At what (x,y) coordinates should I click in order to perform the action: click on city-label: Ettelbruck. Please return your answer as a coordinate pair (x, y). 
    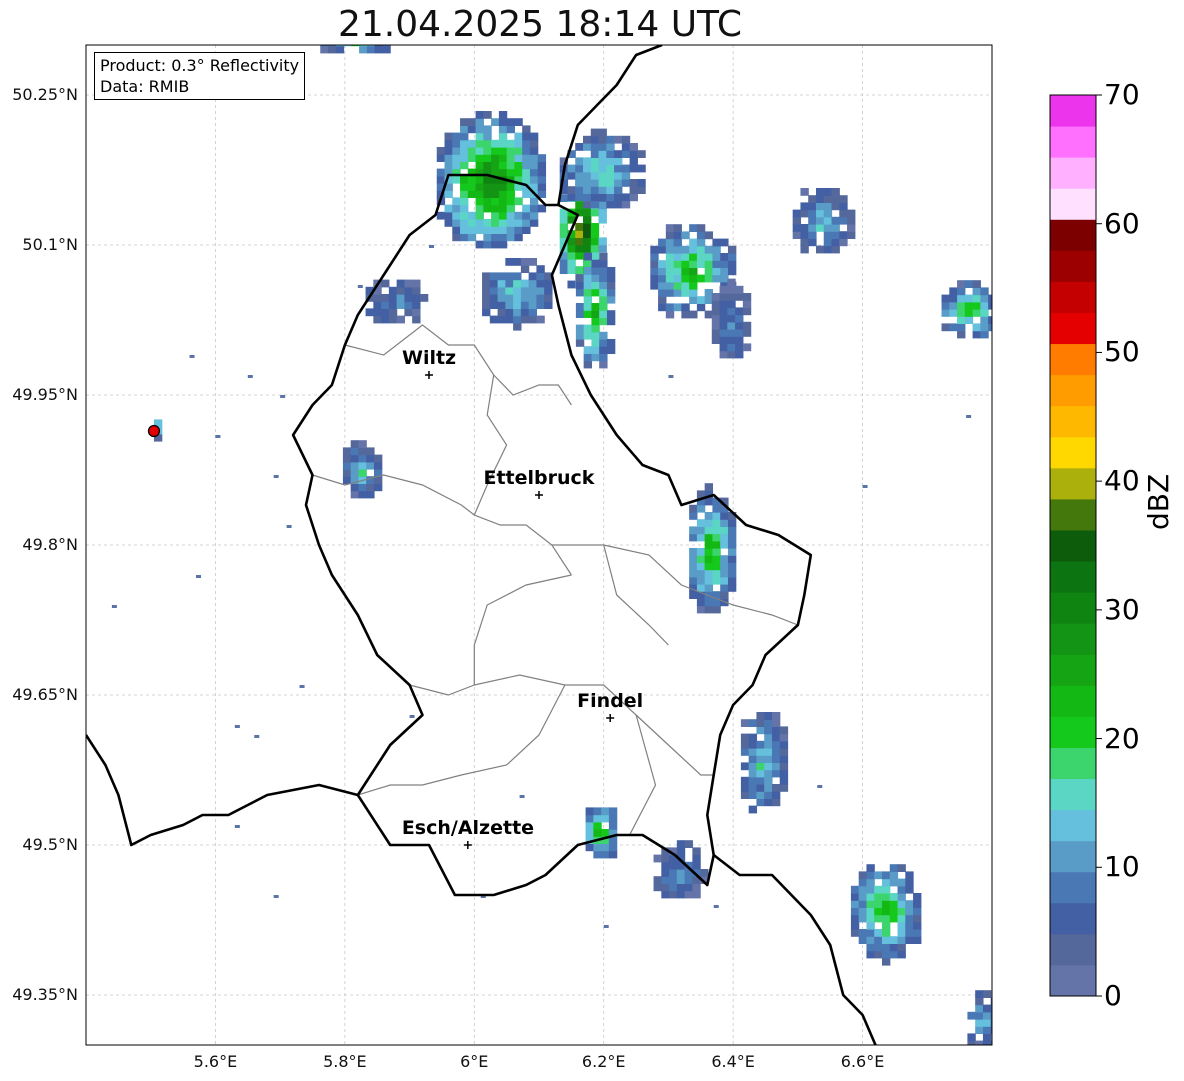
    Looking at the image, I should click on (539, 478).